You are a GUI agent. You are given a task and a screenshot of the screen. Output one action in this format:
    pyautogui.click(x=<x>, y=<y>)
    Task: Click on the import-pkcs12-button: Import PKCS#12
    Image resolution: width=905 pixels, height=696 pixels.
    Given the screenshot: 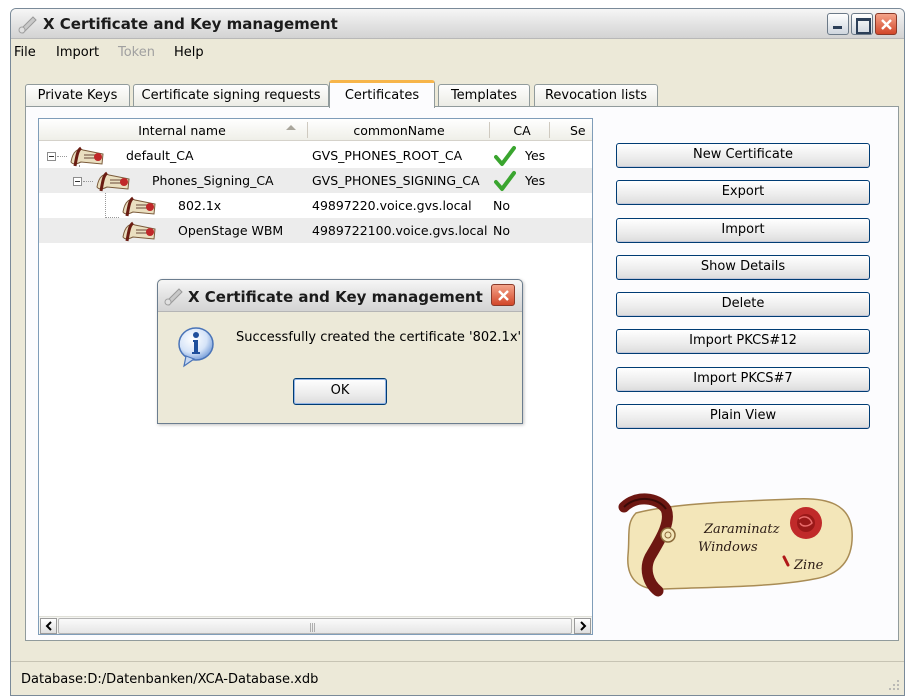 What is the action you would take?
    pyautogui.click(x=743, y=341)
    